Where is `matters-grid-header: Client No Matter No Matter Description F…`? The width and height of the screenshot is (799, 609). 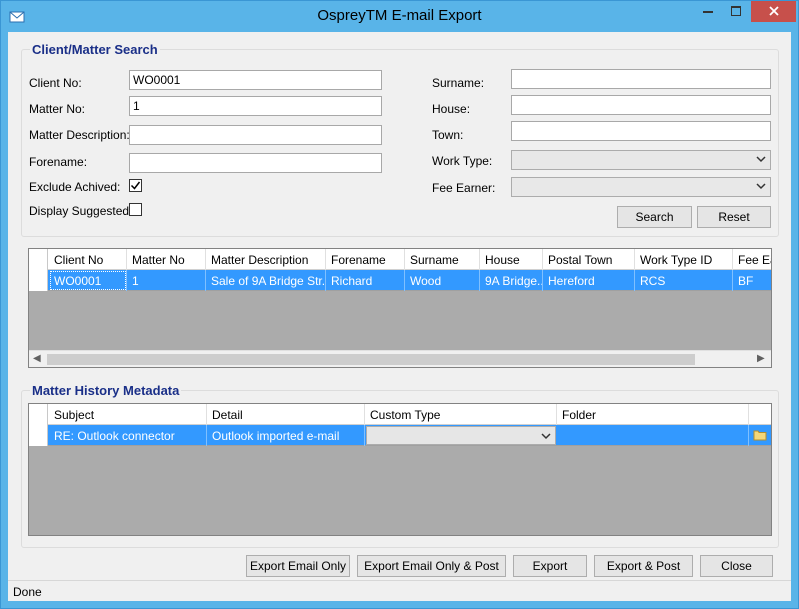 matters-grid-header: Client No Matter No Matter Description F… is located at coordinates (400, 259).